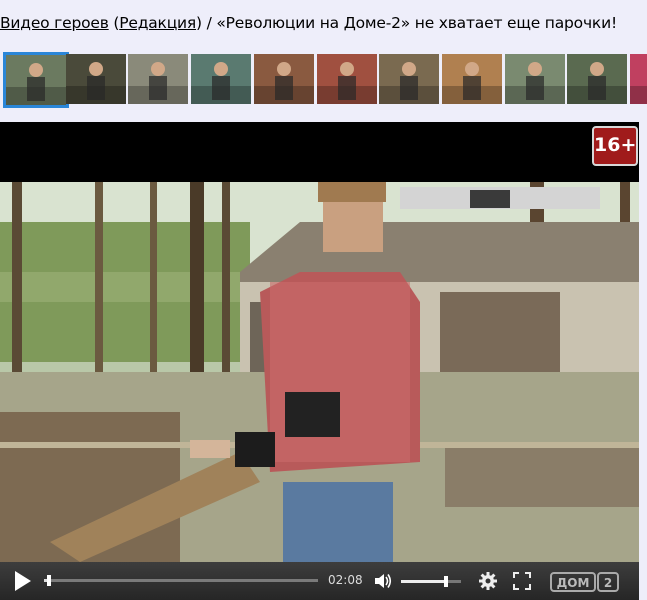 This screenshot has width=647, height=600. What do you see at coordinates (615, 146) in the screenshot?
I see `age-rating-badge: 16+` at bounding box center [615, 146].